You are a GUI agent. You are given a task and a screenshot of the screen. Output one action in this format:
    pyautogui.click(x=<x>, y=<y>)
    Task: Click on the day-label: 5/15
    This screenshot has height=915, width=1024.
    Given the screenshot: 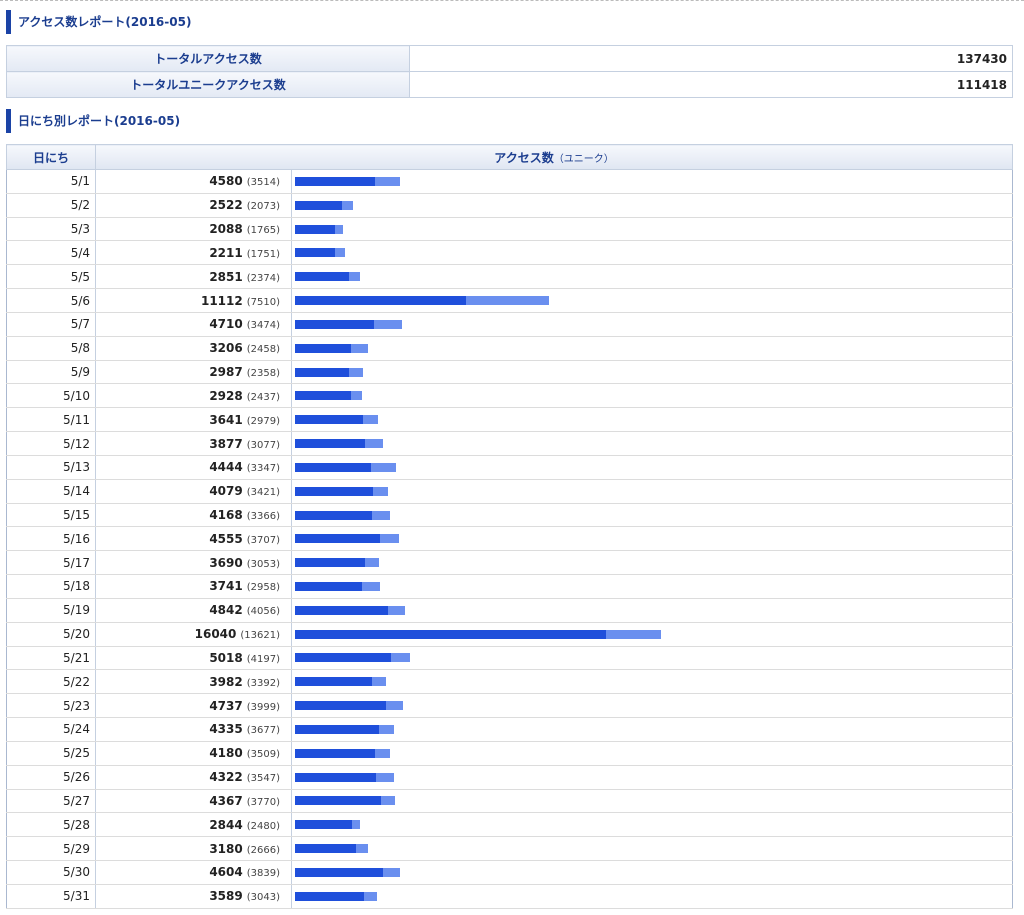 What is the action you would take?
    pyautogui.click(x=51, y=515)
    